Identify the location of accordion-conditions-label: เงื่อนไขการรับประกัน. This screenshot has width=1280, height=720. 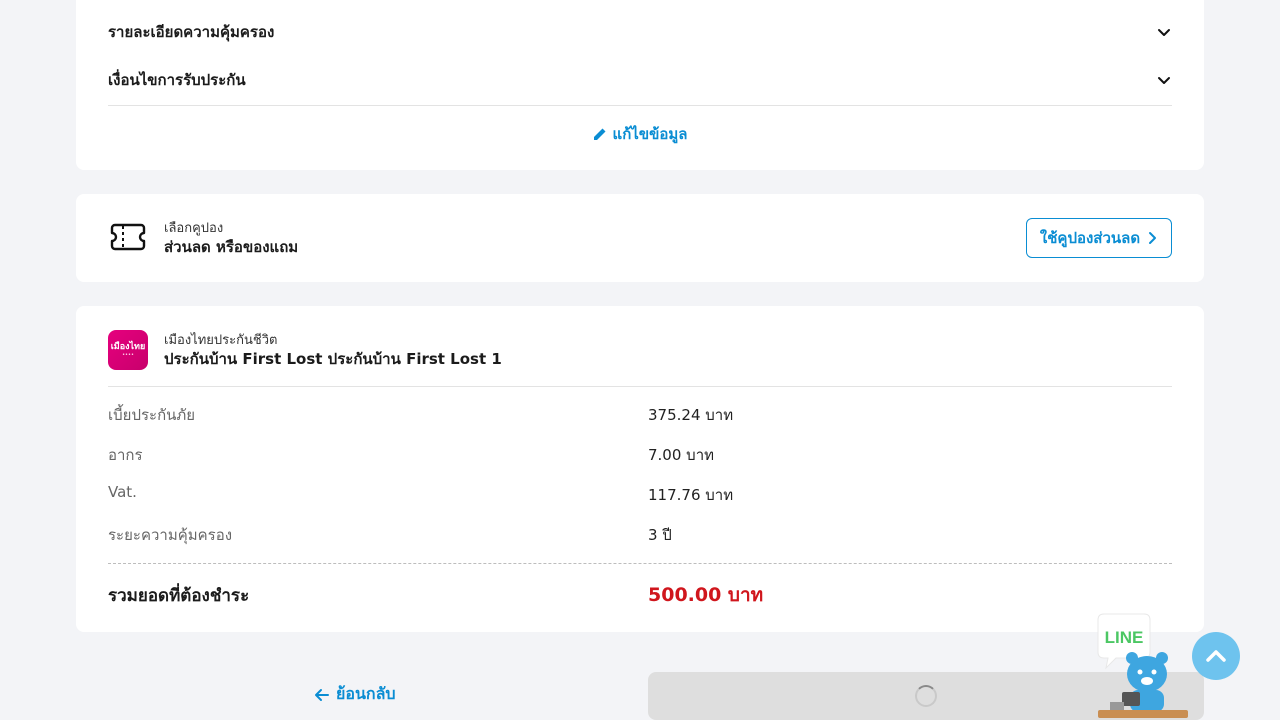
(177, 80).